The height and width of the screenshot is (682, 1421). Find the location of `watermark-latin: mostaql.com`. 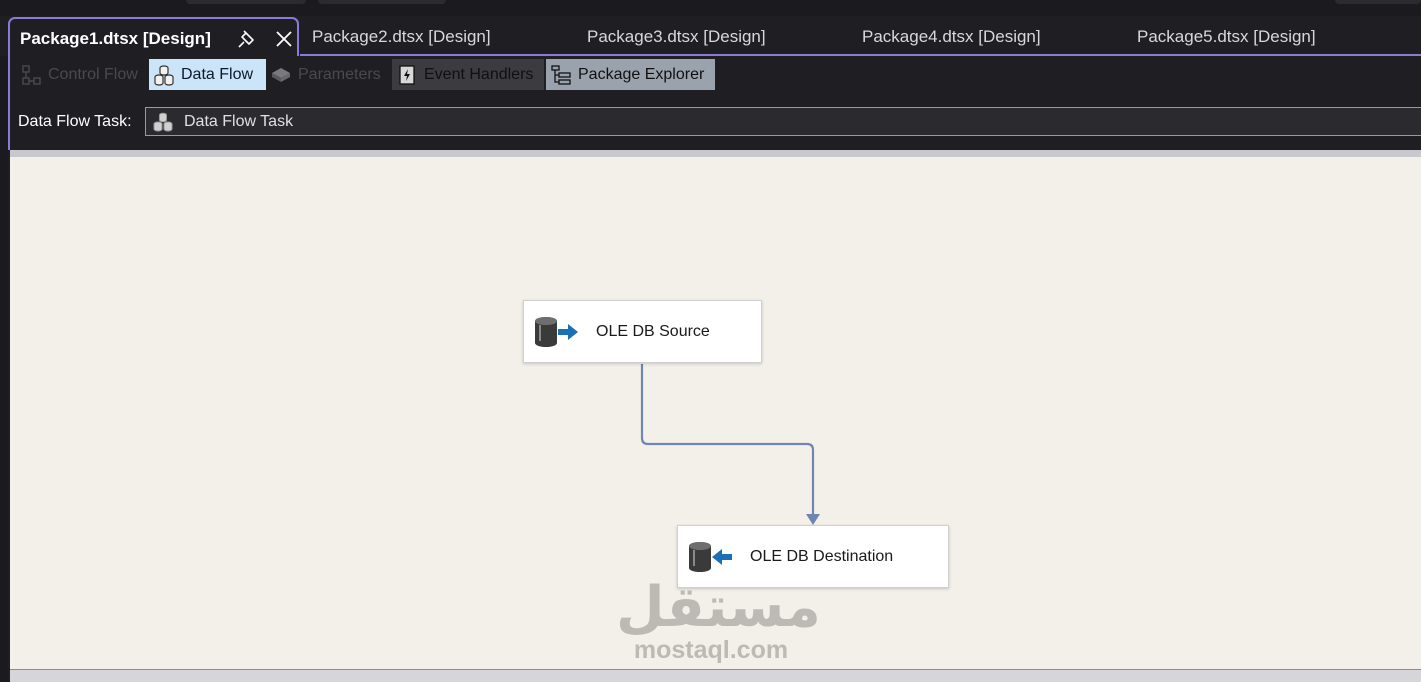

watermark-latin: mostaql.com is located at coordinates (711, 650).